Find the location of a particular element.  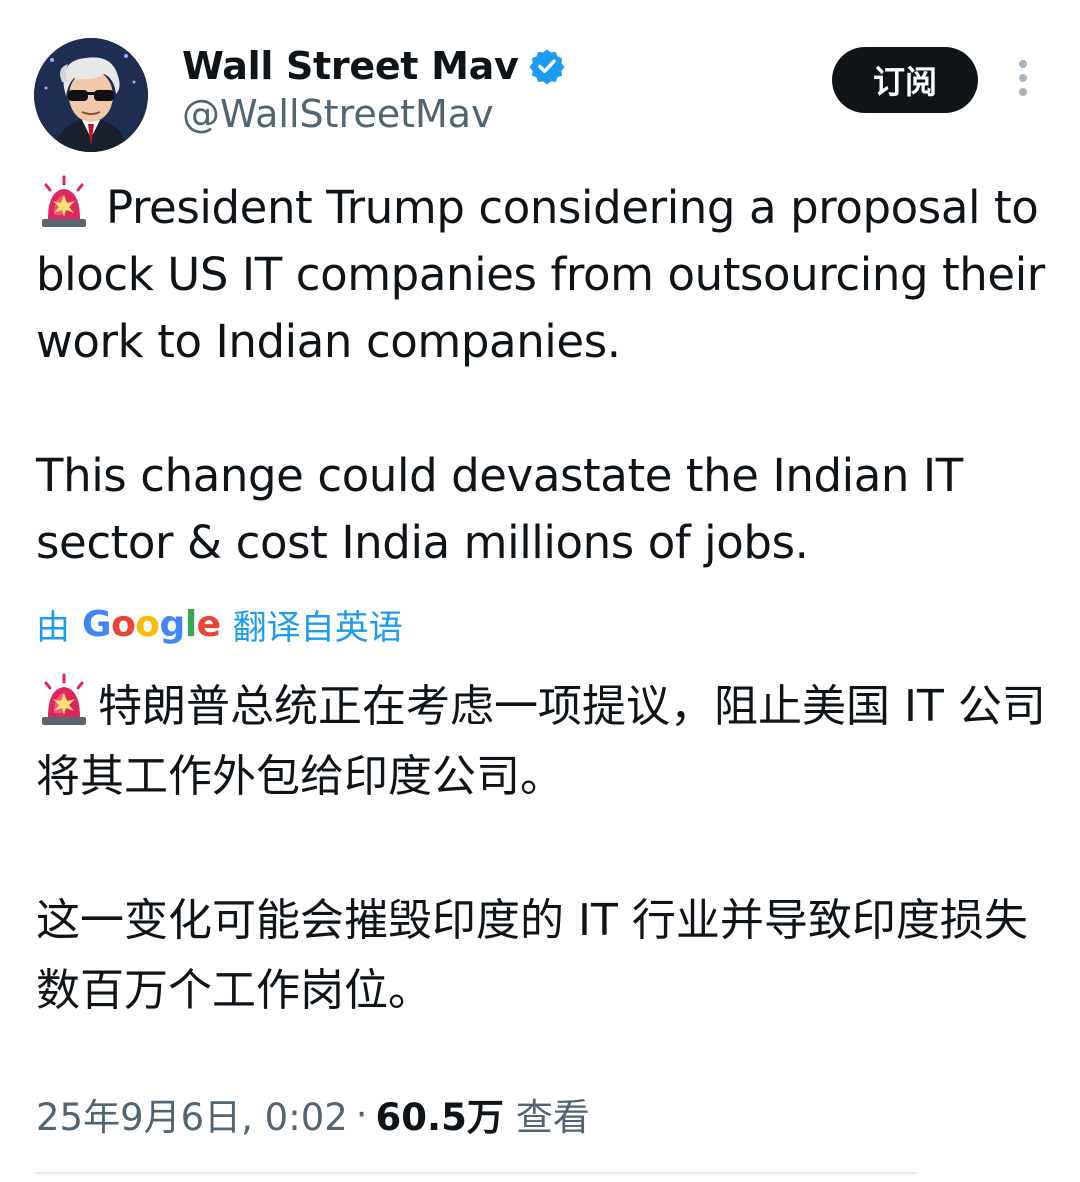

author-name-row: Wall Street Mav is located at coordinates (374, 66).